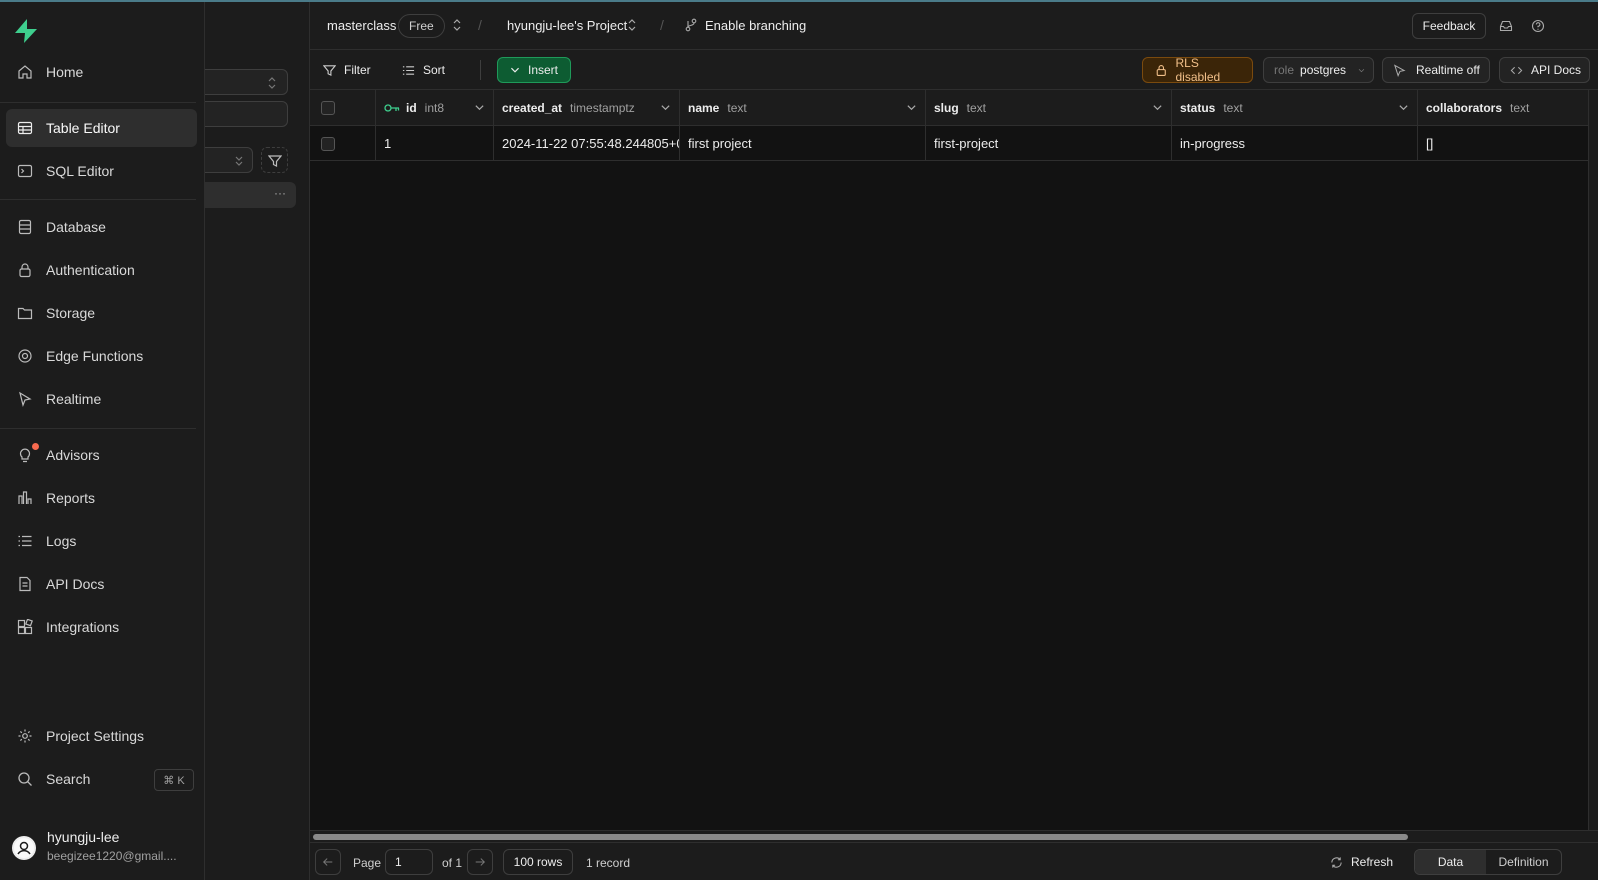  What do you see at coordinates (25, 313) in the screenshot?
I see `folder-icon` at bounding box center [25, 313].